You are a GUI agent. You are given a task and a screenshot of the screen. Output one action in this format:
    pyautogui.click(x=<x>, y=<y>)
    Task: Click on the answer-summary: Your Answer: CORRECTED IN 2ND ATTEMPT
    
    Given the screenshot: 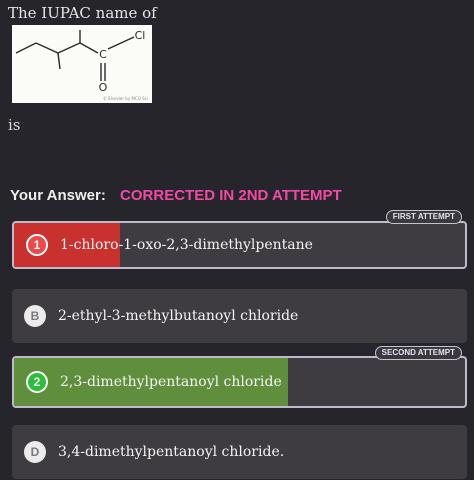 What is the action you would take?
    pyautogui.click(x=176, y=195)
    